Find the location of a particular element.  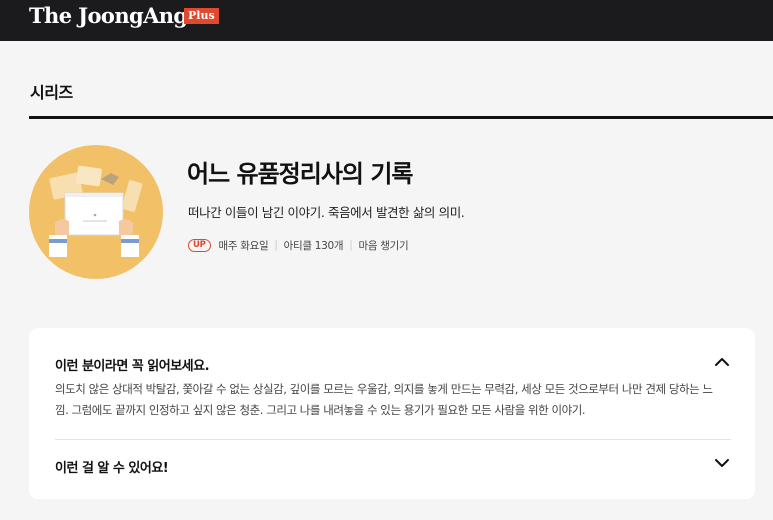

category-label: 마음 챙기기 is located at coordinates (384, 245).